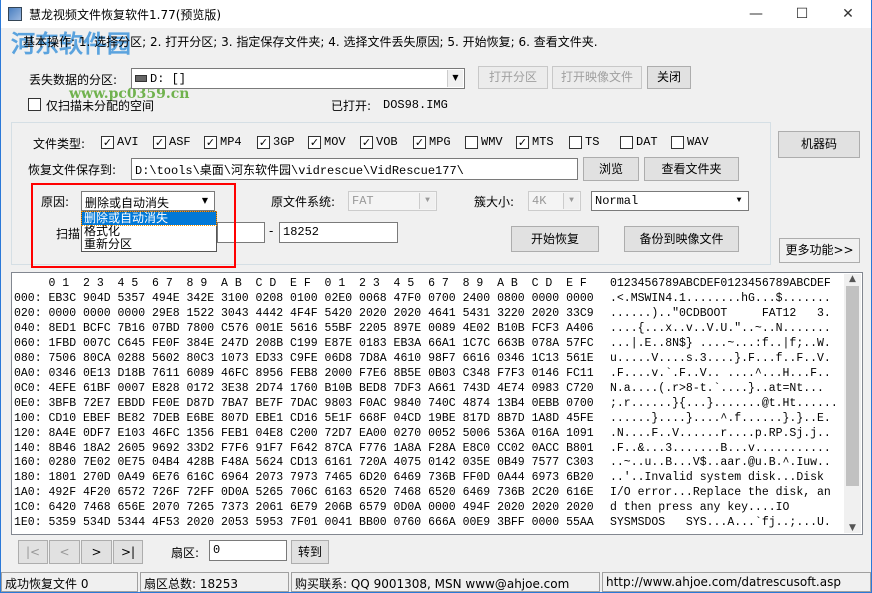  I want to click on minimize-button: —, so click(756, 14).